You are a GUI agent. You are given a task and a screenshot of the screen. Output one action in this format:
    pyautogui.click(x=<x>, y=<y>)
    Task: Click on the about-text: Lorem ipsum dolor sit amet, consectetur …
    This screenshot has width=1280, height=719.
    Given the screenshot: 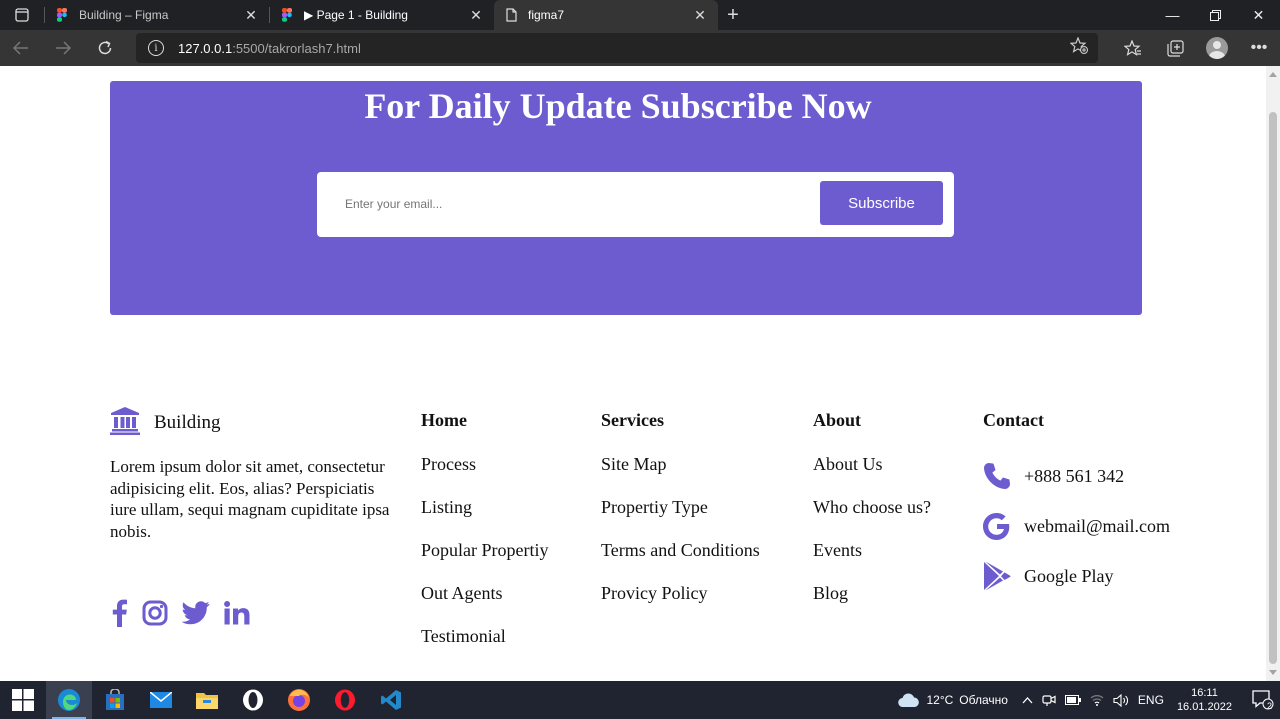 What is the action you would take?
    pyautogui.click(x=250, y=499)
    